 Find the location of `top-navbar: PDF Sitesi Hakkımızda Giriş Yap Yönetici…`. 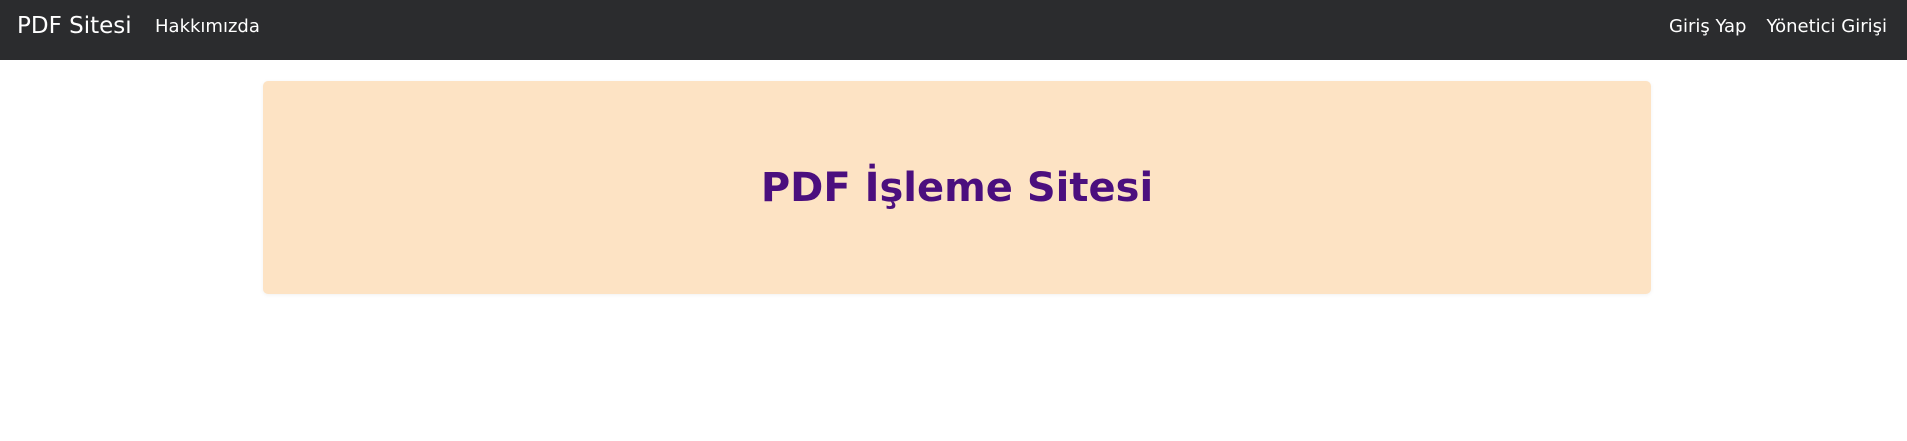

top-navbar: PDF Sitesi Hakkımızda Giriş Yap Yönetici… is located at coordinates (953, 30).